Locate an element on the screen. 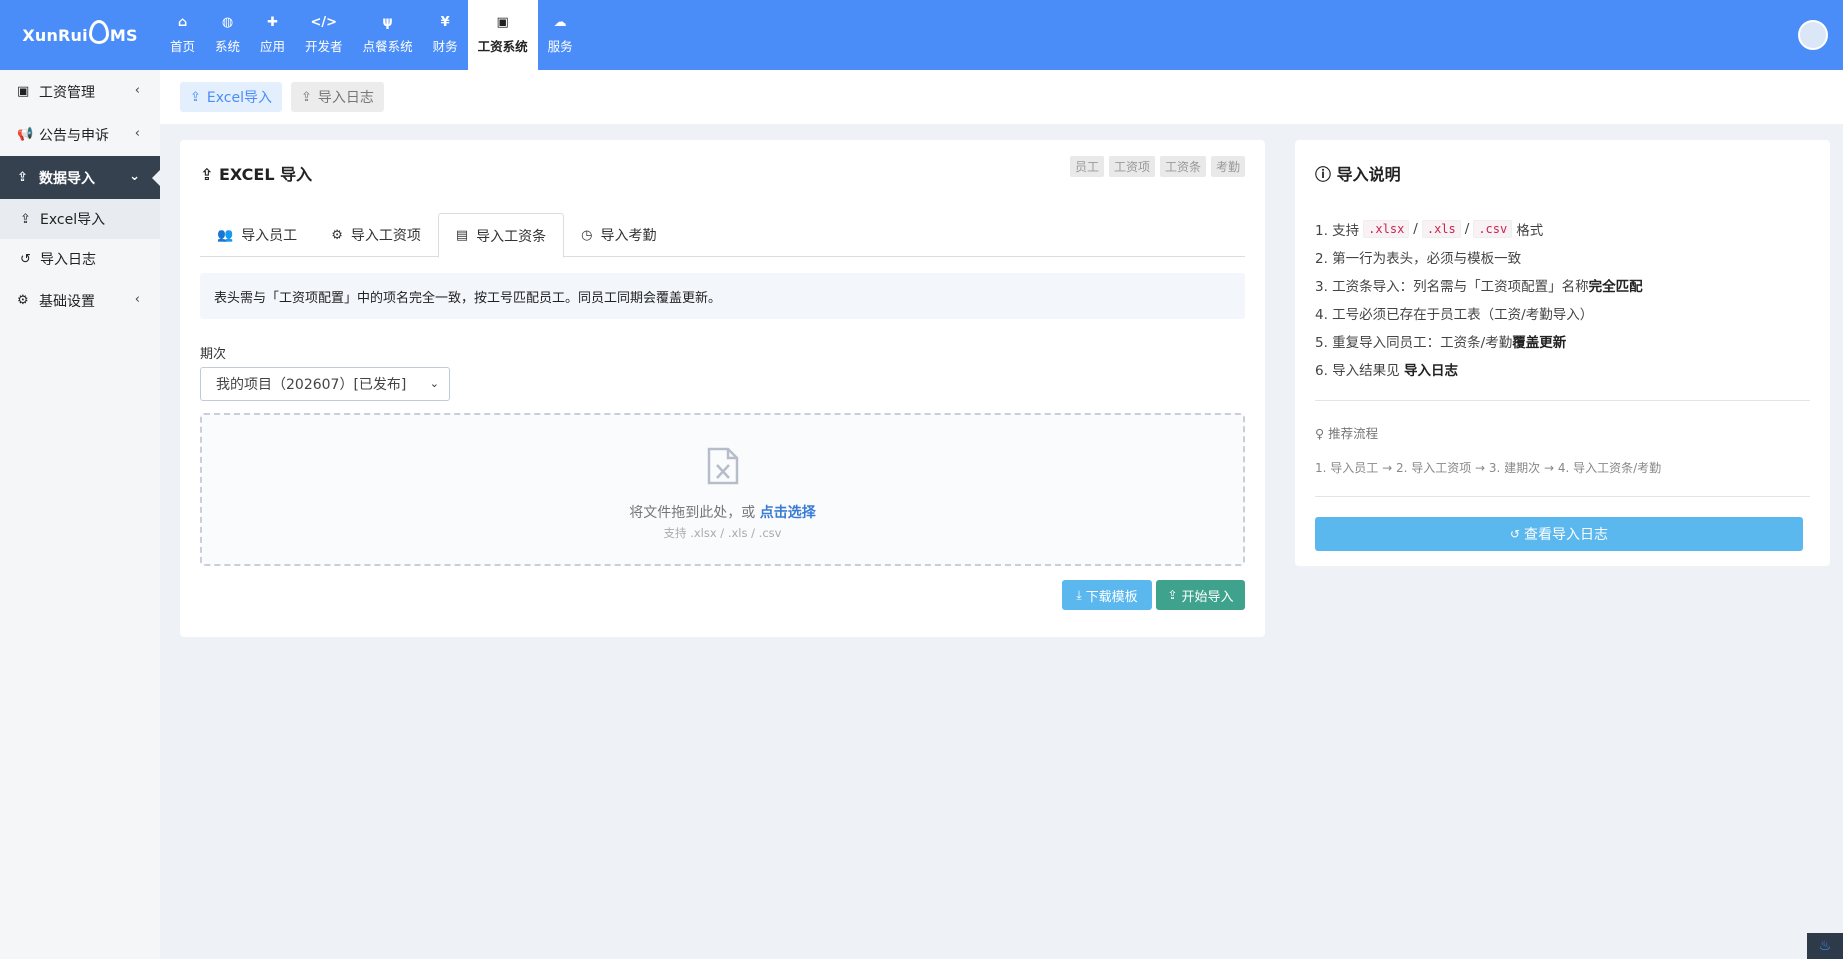 The width and height of the screenshot is (1843, 959). tab-label: 导入工资条 is located at coordinates (511, 236).